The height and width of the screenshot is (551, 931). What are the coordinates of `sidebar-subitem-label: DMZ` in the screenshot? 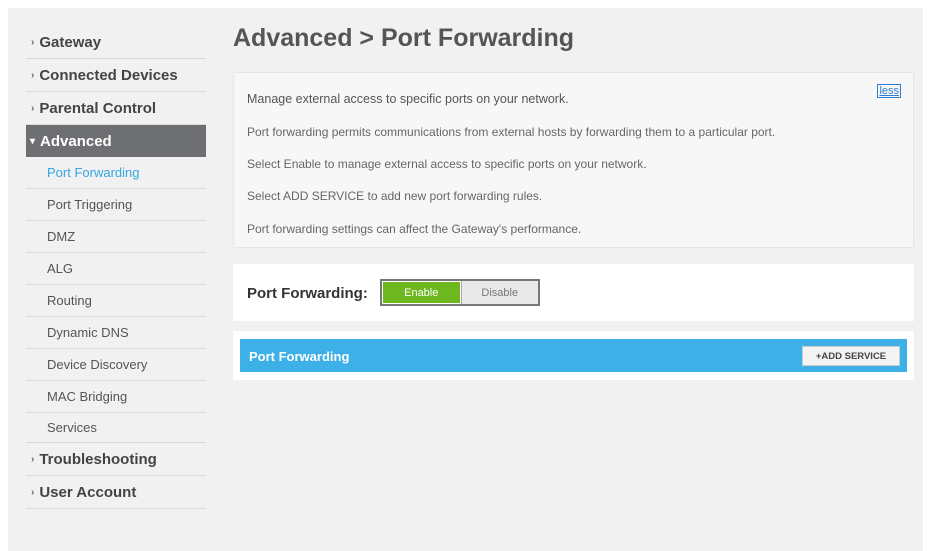 It's located at (61, 236).